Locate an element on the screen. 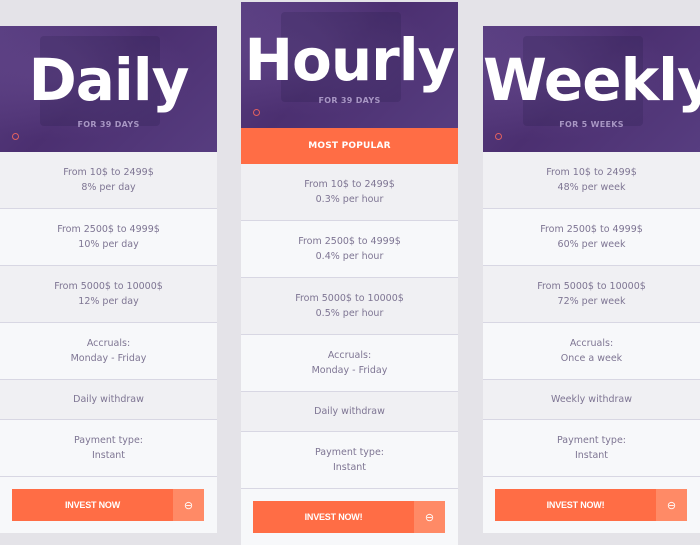 This screenshot has height=545, width=700. plan-title: Hourly is located at coordinates (350, 60).